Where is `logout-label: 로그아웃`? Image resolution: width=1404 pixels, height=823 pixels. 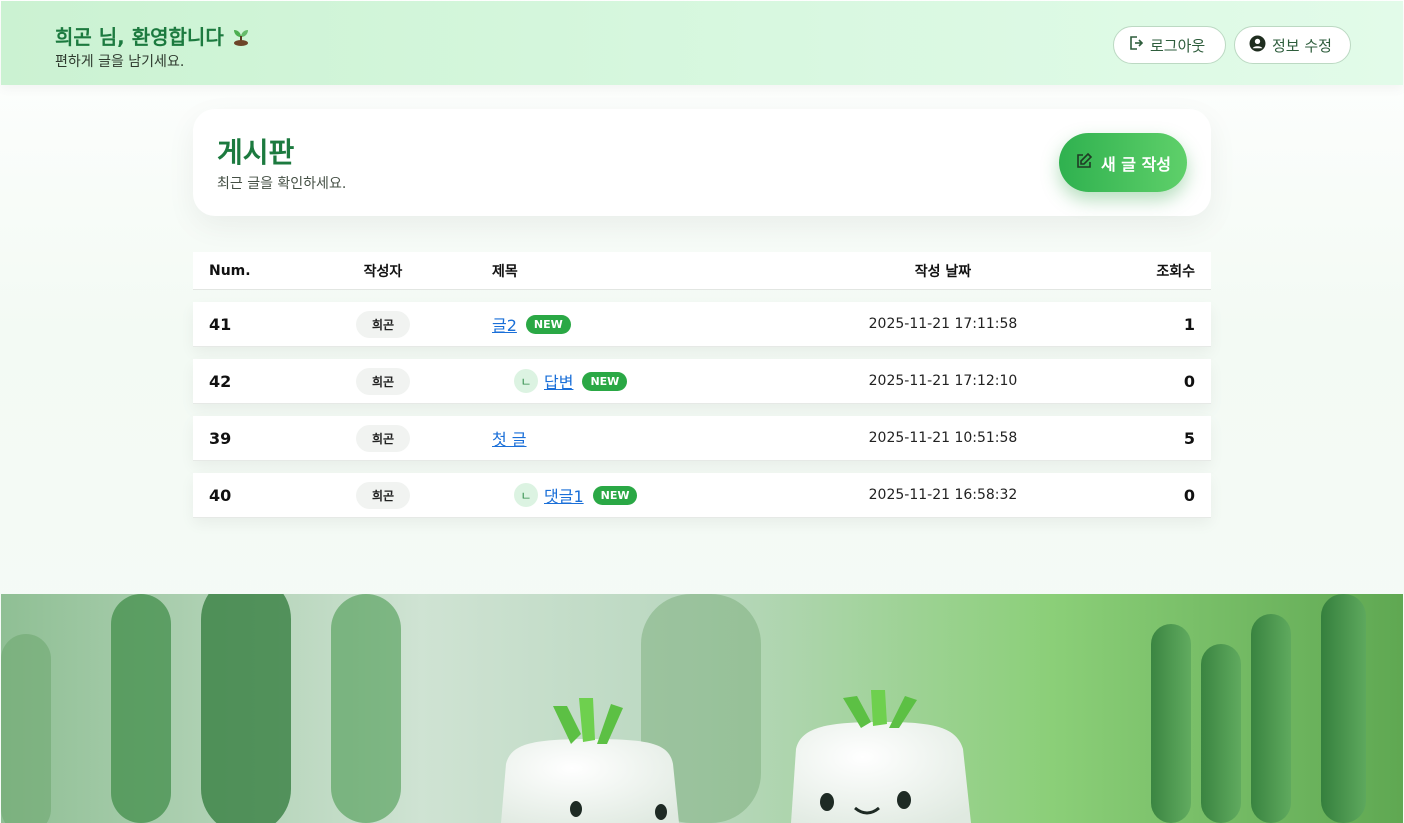
logout-label: 로그아웃 is located at coordinates (1178, 45).